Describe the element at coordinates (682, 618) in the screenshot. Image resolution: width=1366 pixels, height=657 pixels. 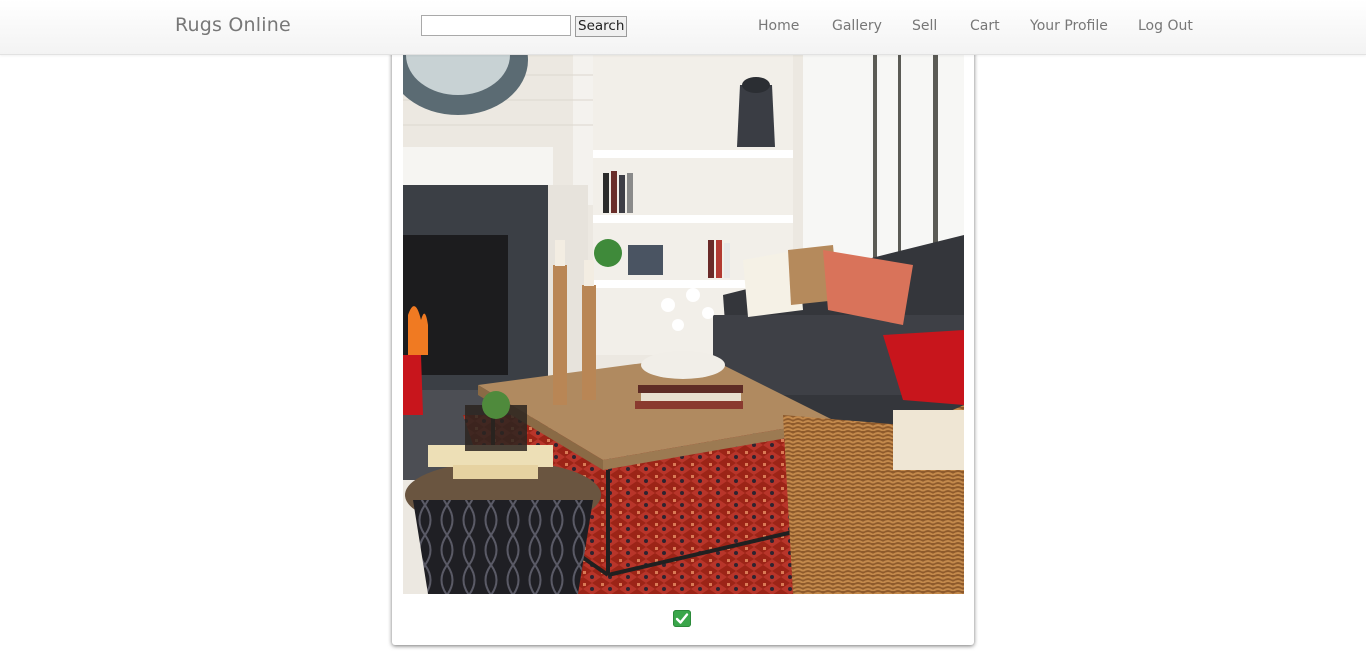
I see `check-mark-icon` at that location.